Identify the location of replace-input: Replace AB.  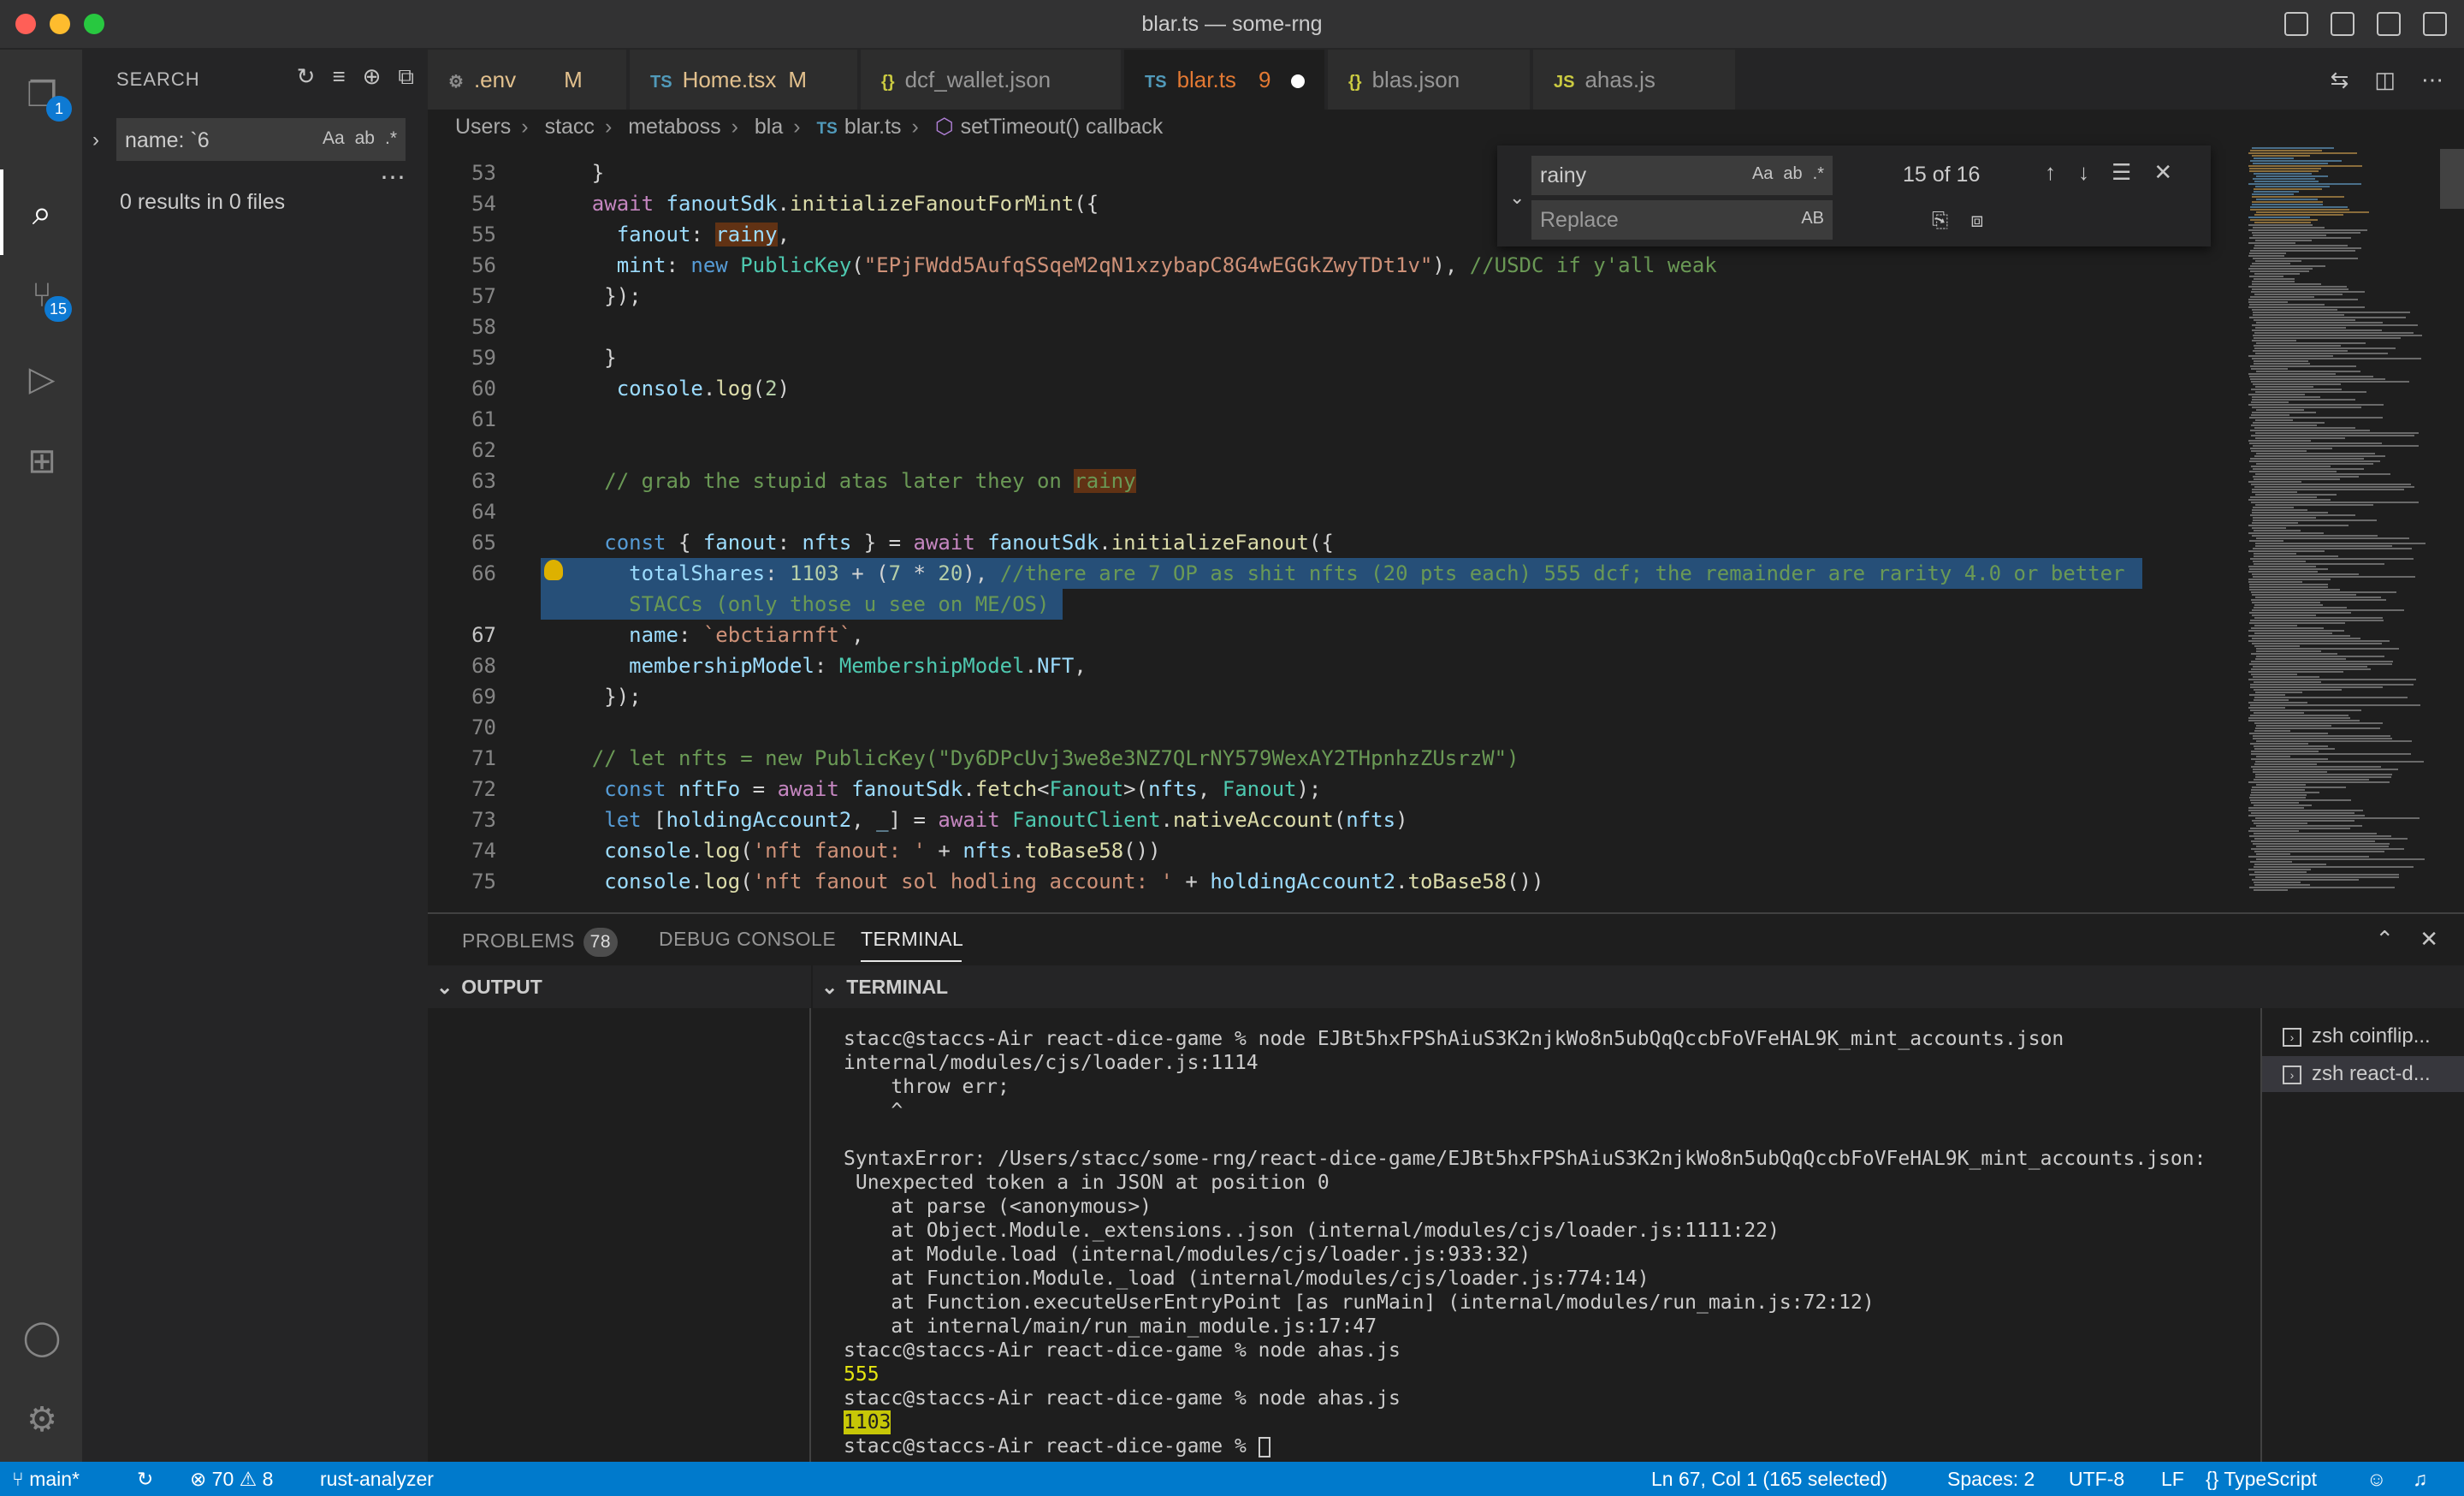
(1682, 220).